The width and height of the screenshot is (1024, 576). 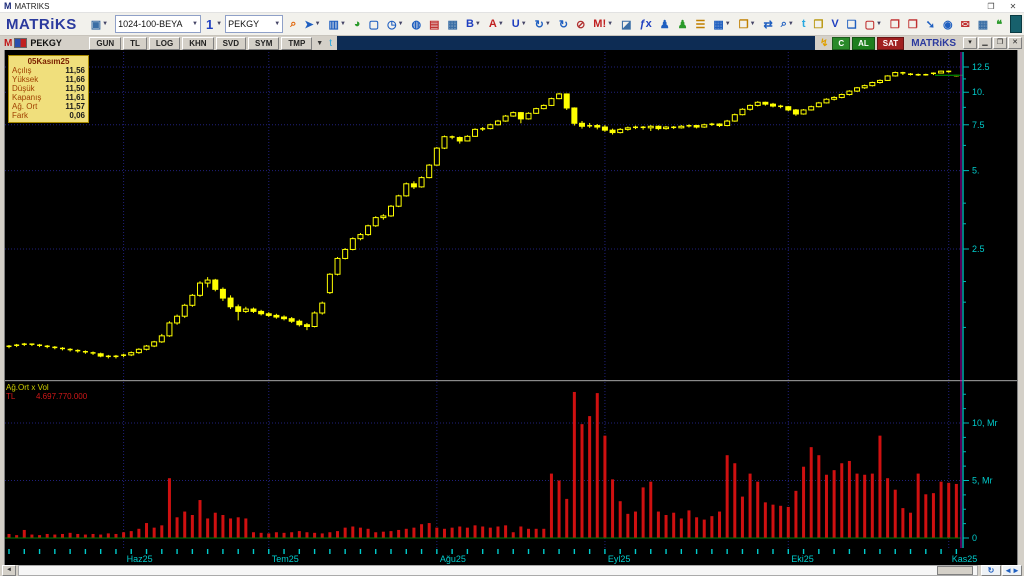 I want to click on window-small-icon: ❐, so click(x=895, y=24).